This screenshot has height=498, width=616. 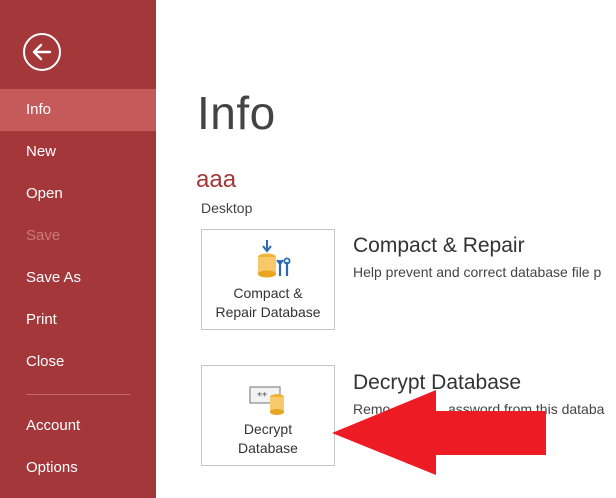 What do you see at coordinates (439, 245) in the screenshot?
I see `compact-repair-title: Compact & Repair` at bounding box center [439, 245].